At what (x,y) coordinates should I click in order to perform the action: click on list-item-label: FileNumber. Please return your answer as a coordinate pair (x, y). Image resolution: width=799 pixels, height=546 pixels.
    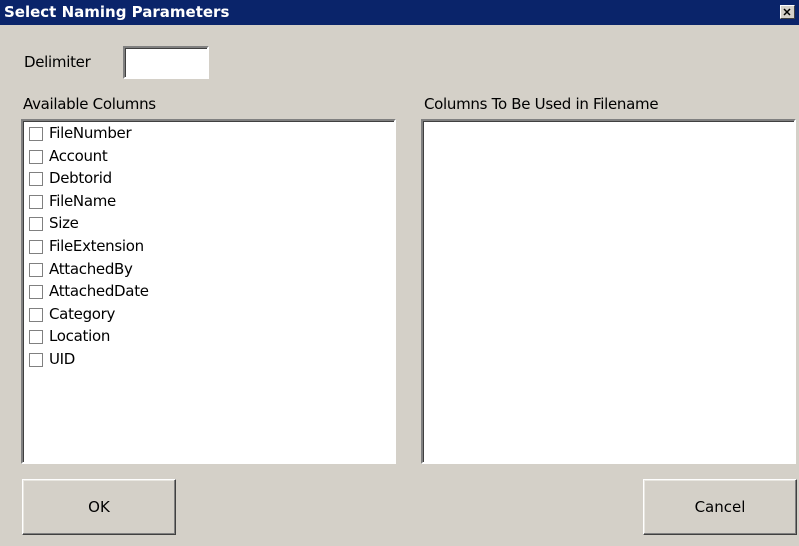
    Looking at the image, I should click on (90, 133).